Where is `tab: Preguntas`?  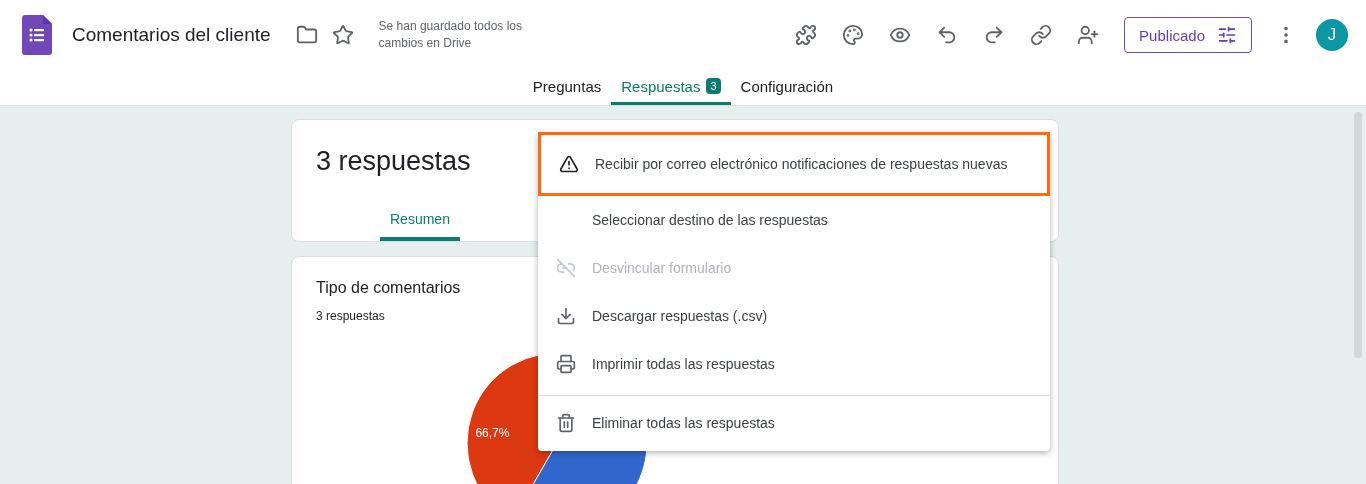 tab: Preguntas is located at coordinates (567, 87).